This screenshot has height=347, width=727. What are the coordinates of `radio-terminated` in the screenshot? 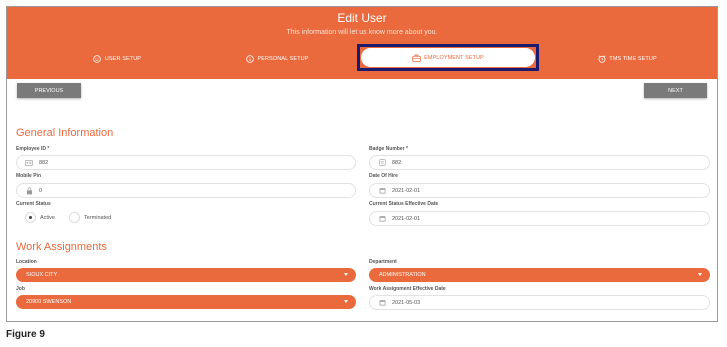 It's located at (74, 217).